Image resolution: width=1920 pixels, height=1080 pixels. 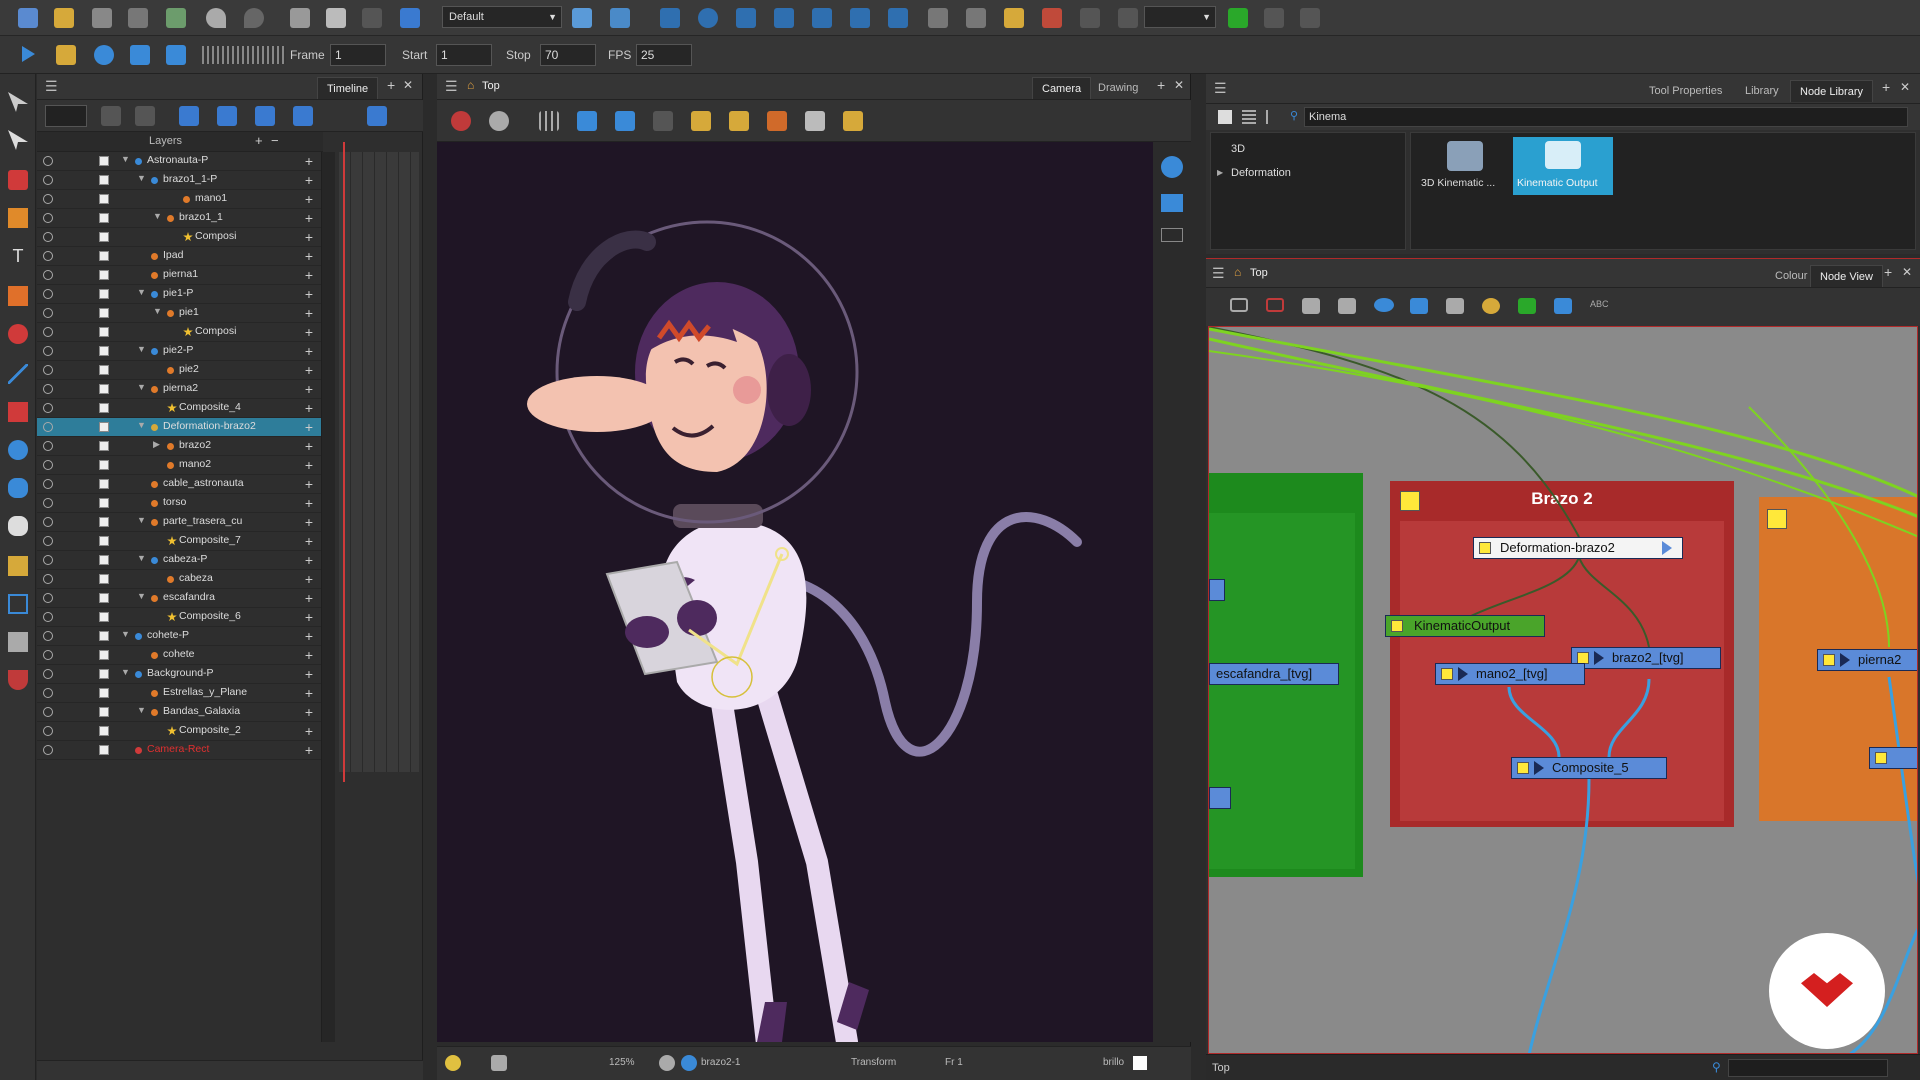 I want to click on backdrop-icon, so click(x=1239, y=305).